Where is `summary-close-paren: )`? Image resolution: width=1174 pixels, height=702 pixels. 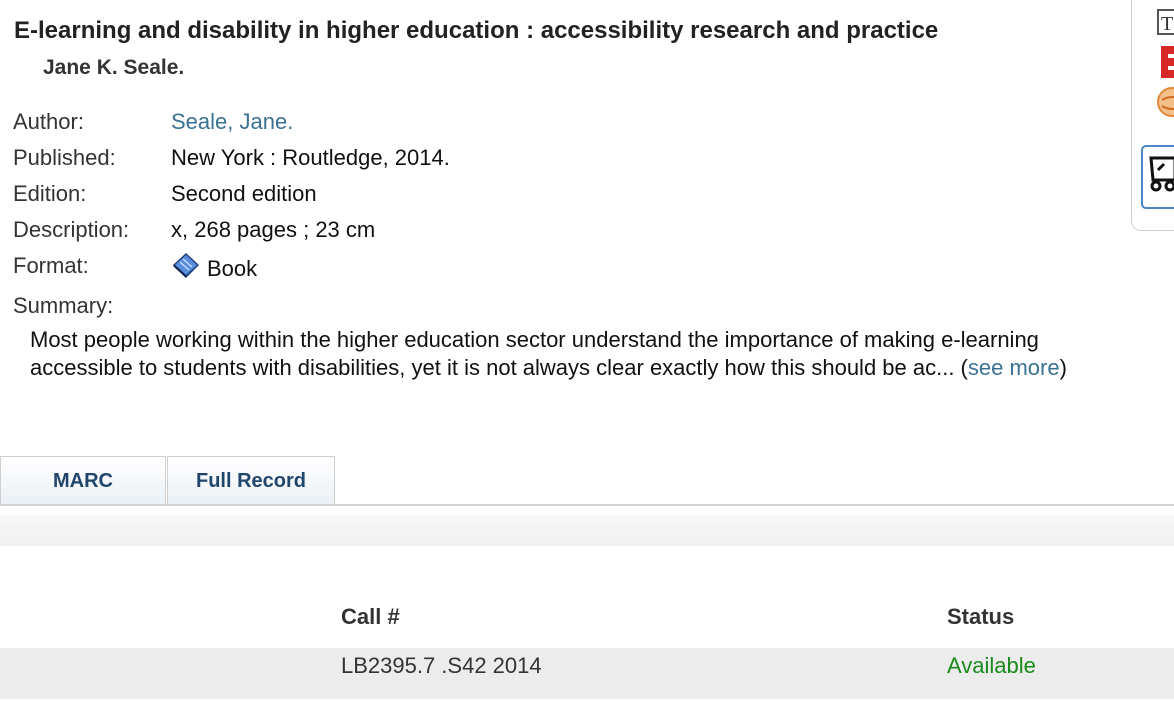
summary-close-paren: ) is located at coordinates (1063, 367).